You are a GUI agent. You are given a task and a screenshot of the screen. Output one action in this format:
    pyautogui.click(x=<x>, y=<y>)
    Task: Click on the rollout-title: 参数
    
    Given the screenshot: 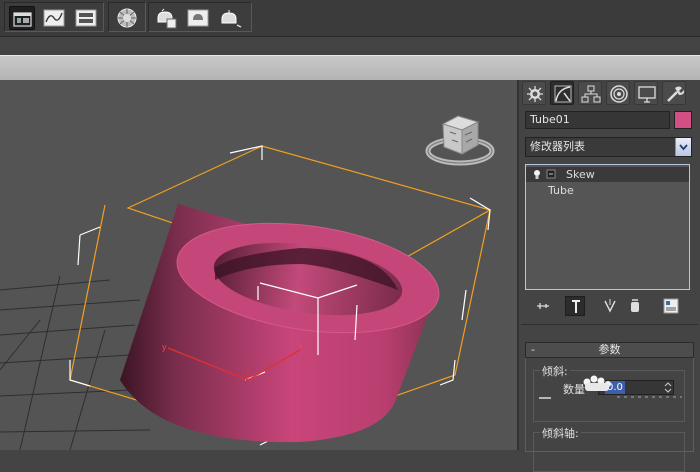 What is the action you would take?
    pyautogui.click(x=609, y=349)
    